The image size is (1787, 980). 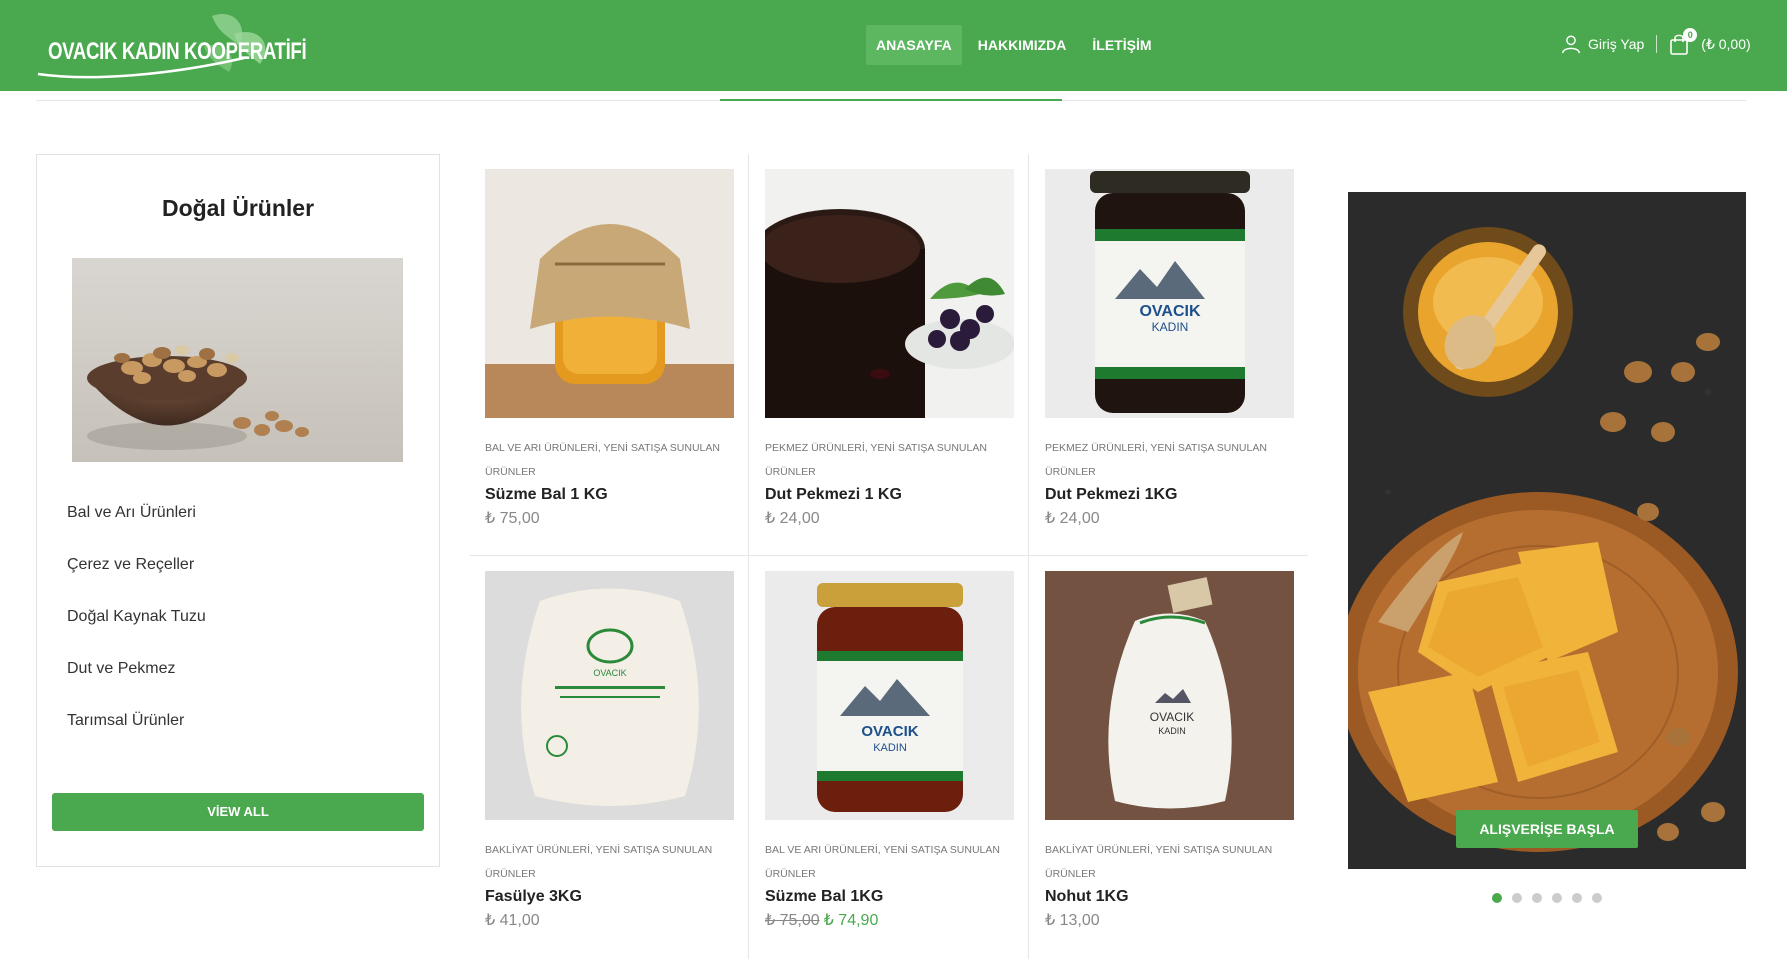 I want to click on cart-count-badge: 0, so click(x=1690, y=35).